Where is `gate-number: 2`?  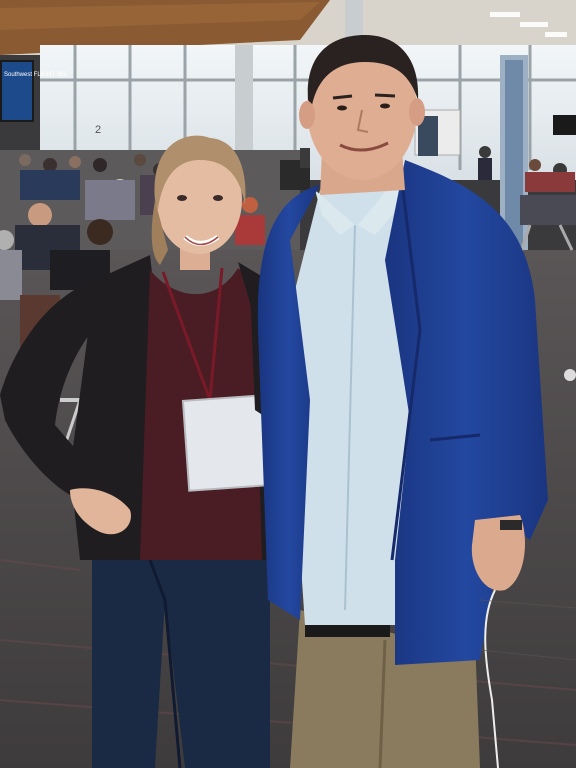 gate-number: 2 is located at coordinates (98, 130).